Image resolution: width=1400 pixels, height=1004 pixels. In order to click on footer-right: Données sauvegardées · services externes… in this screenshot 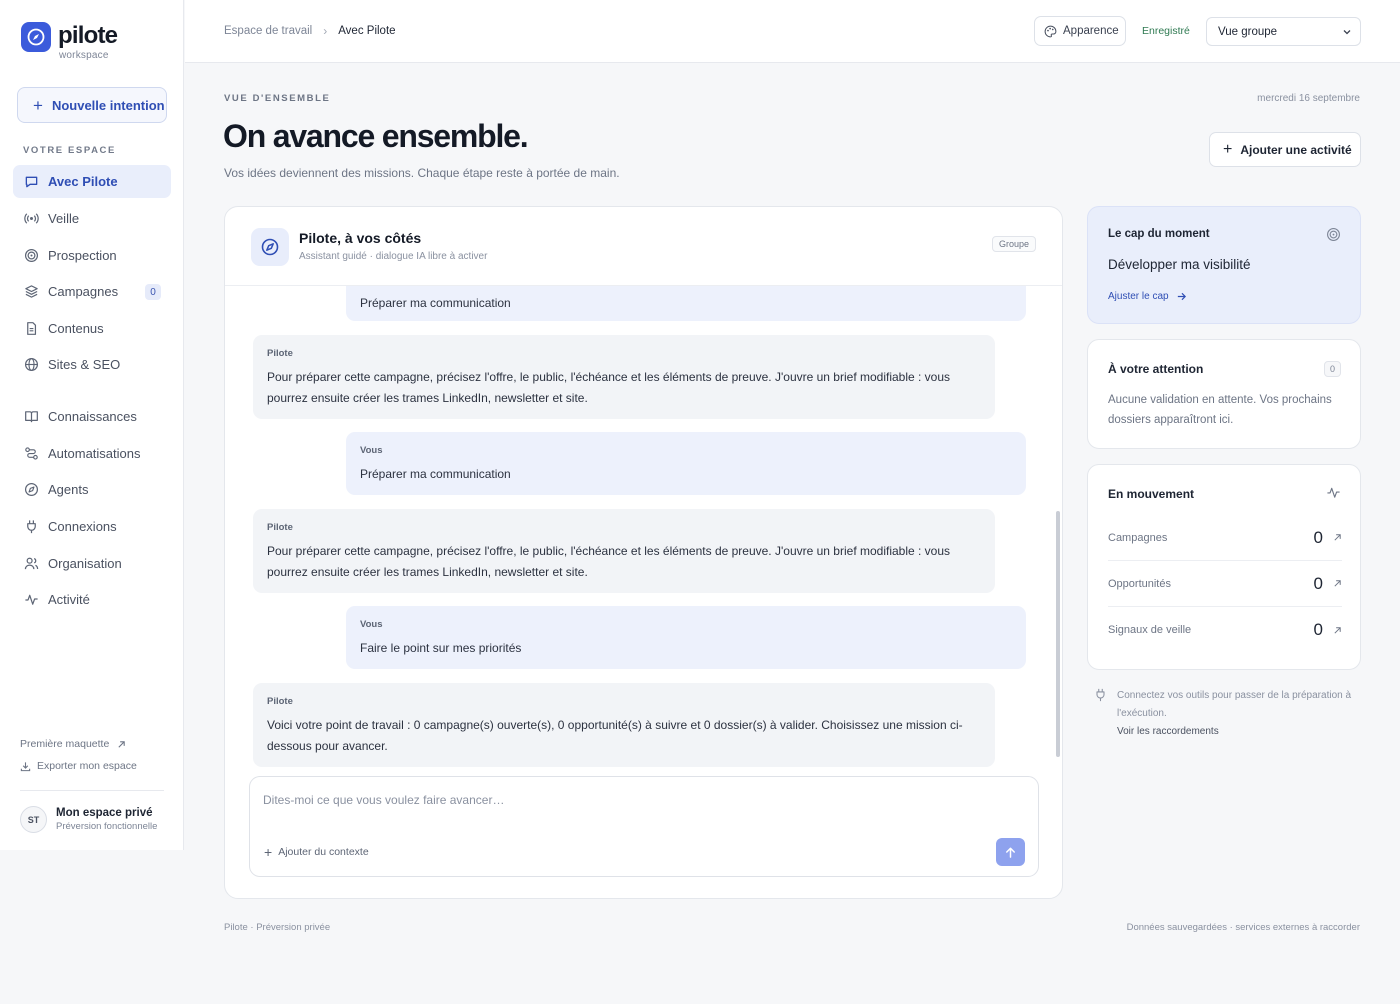, I will do `click(1243, 927)`.